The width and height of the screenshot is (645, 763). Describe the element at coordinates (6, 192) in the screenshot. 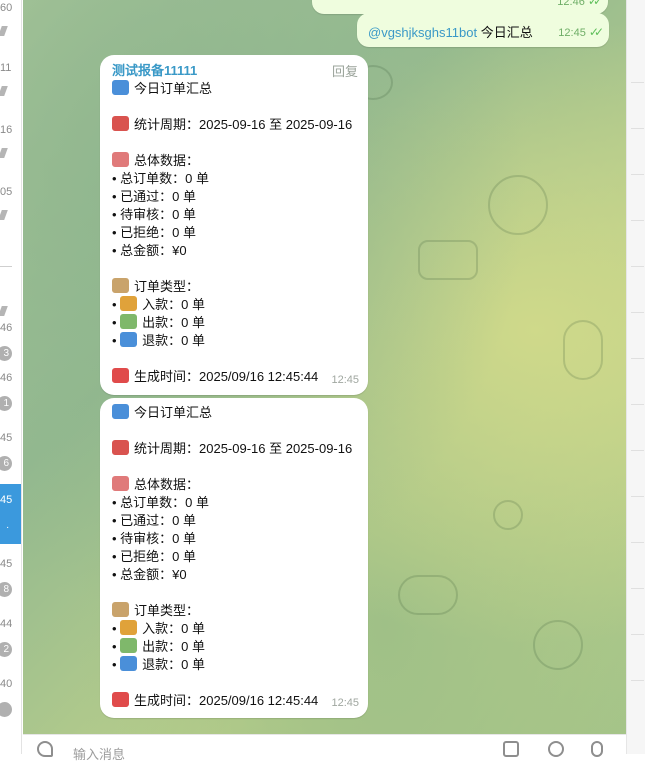

I see `chat-list-time: 05` at that location.